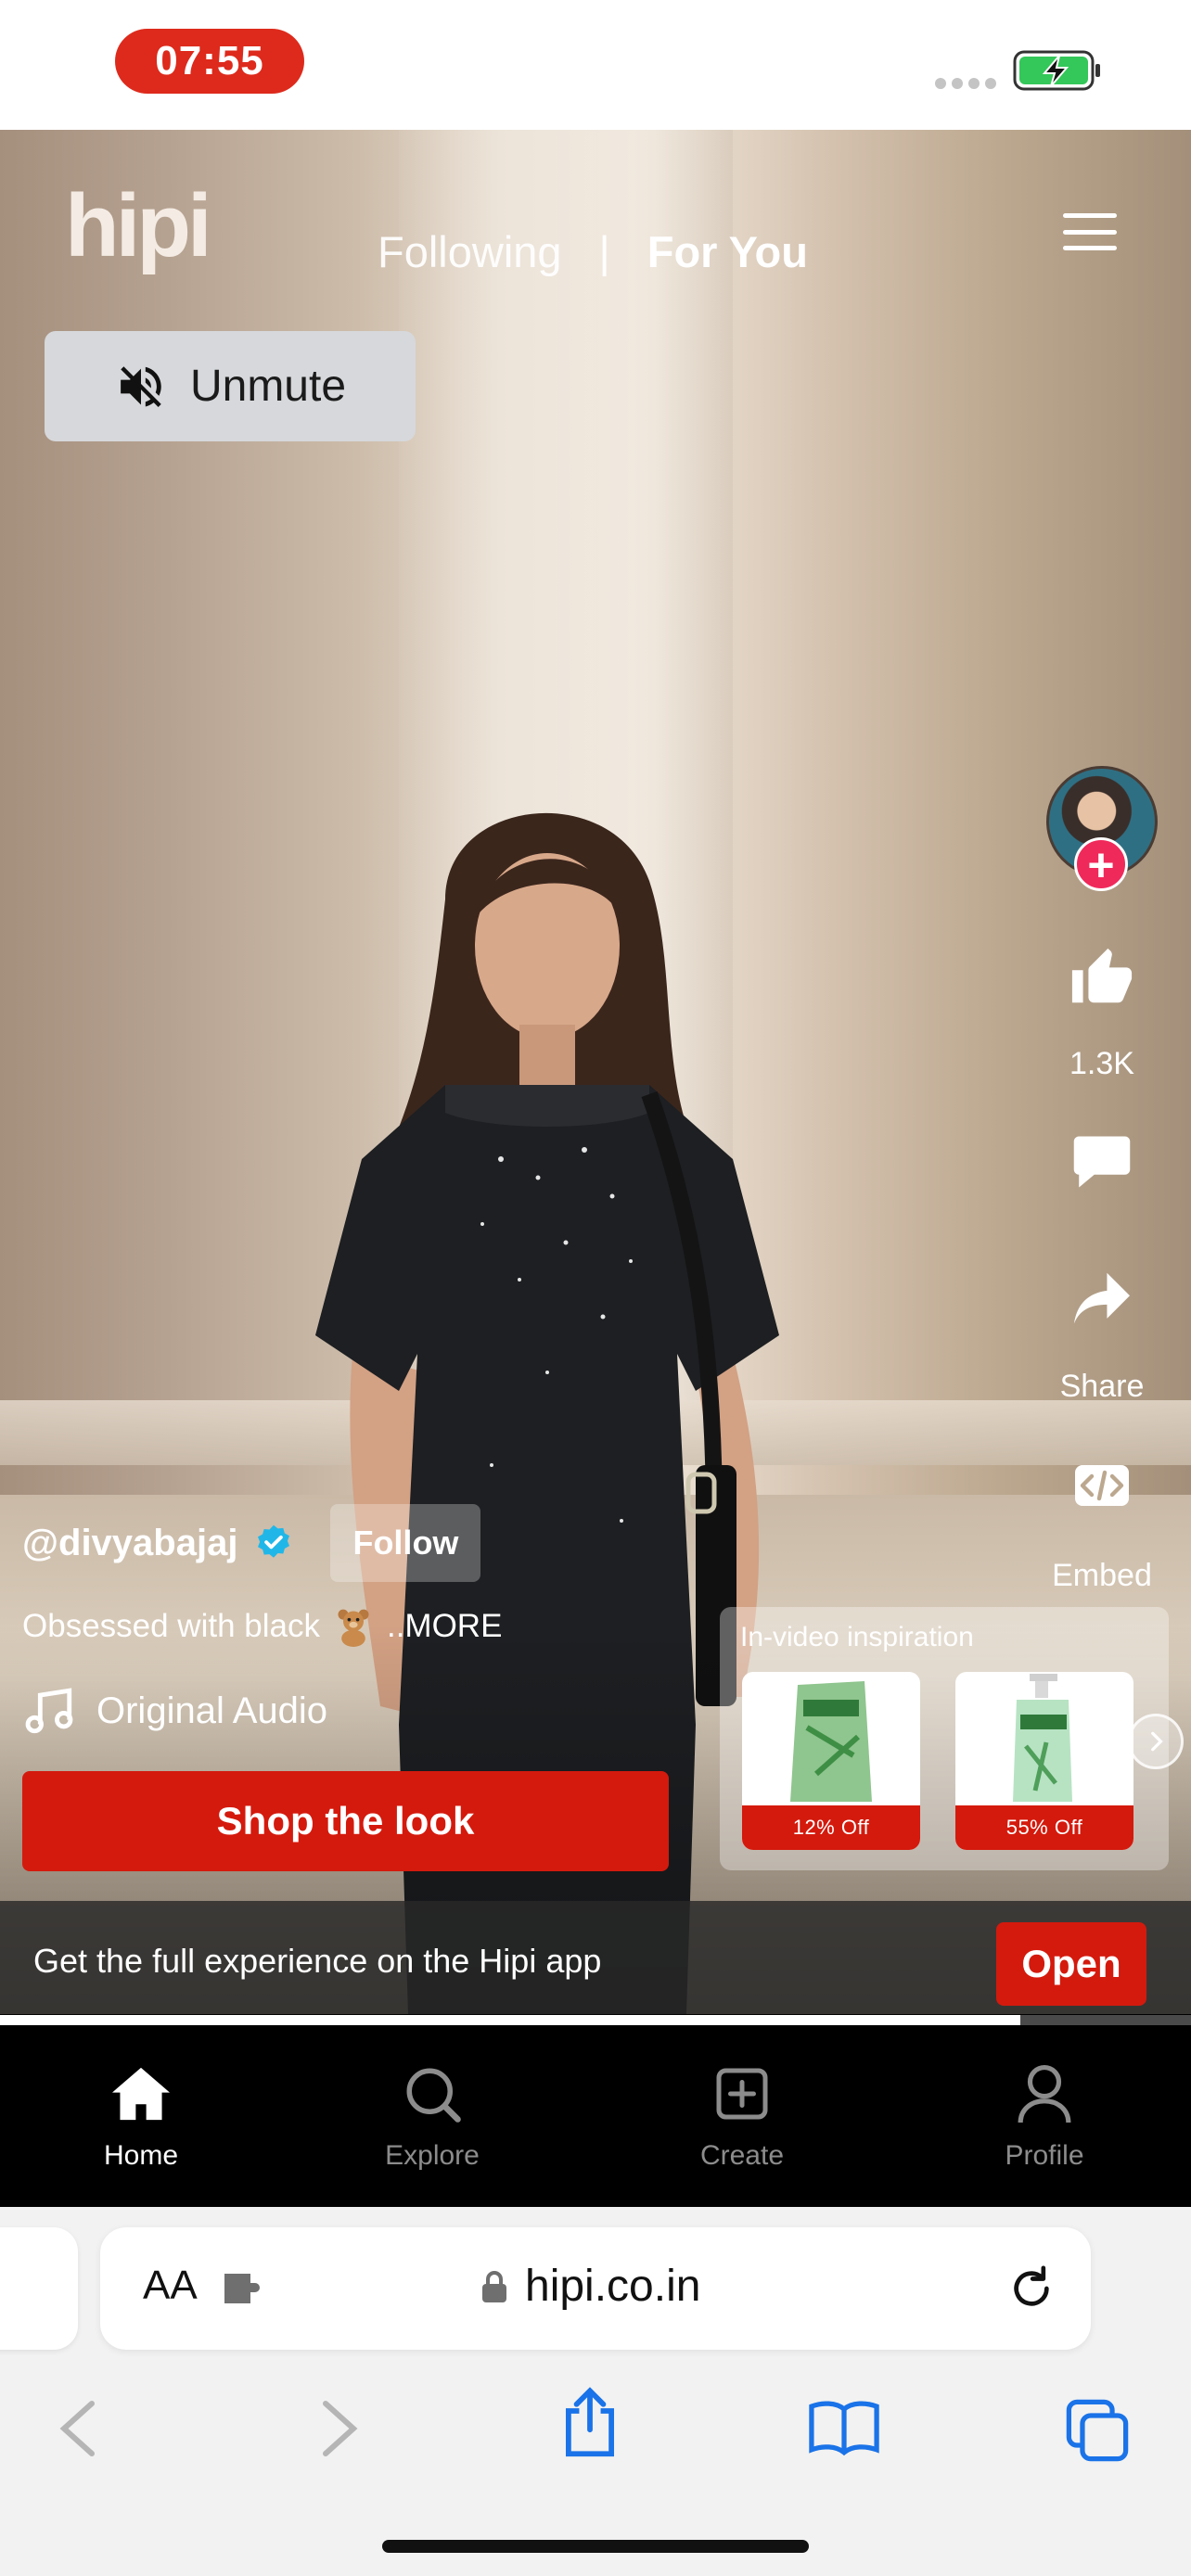 The image size is (1191, 2576). I want to click on embed-code-icon, so click(1102, 1485).